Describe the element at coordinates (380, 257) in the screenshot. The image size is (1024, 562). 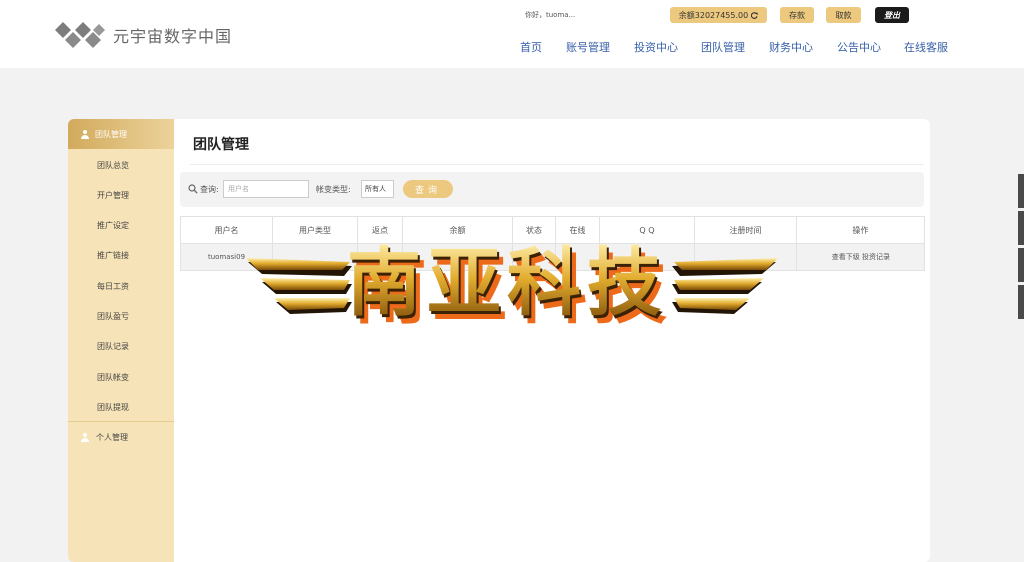
I see `cell-rebate` at that location.